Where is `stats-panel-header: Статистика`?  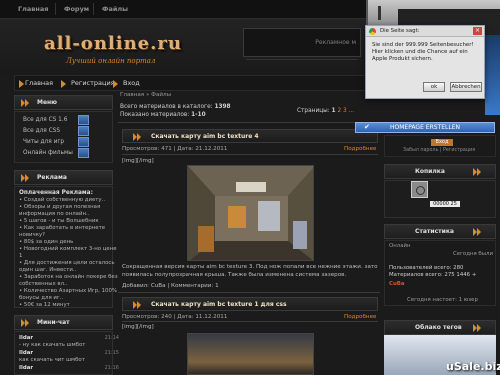
stats-panel-header: Статистика is located at coordinates (440, 231).